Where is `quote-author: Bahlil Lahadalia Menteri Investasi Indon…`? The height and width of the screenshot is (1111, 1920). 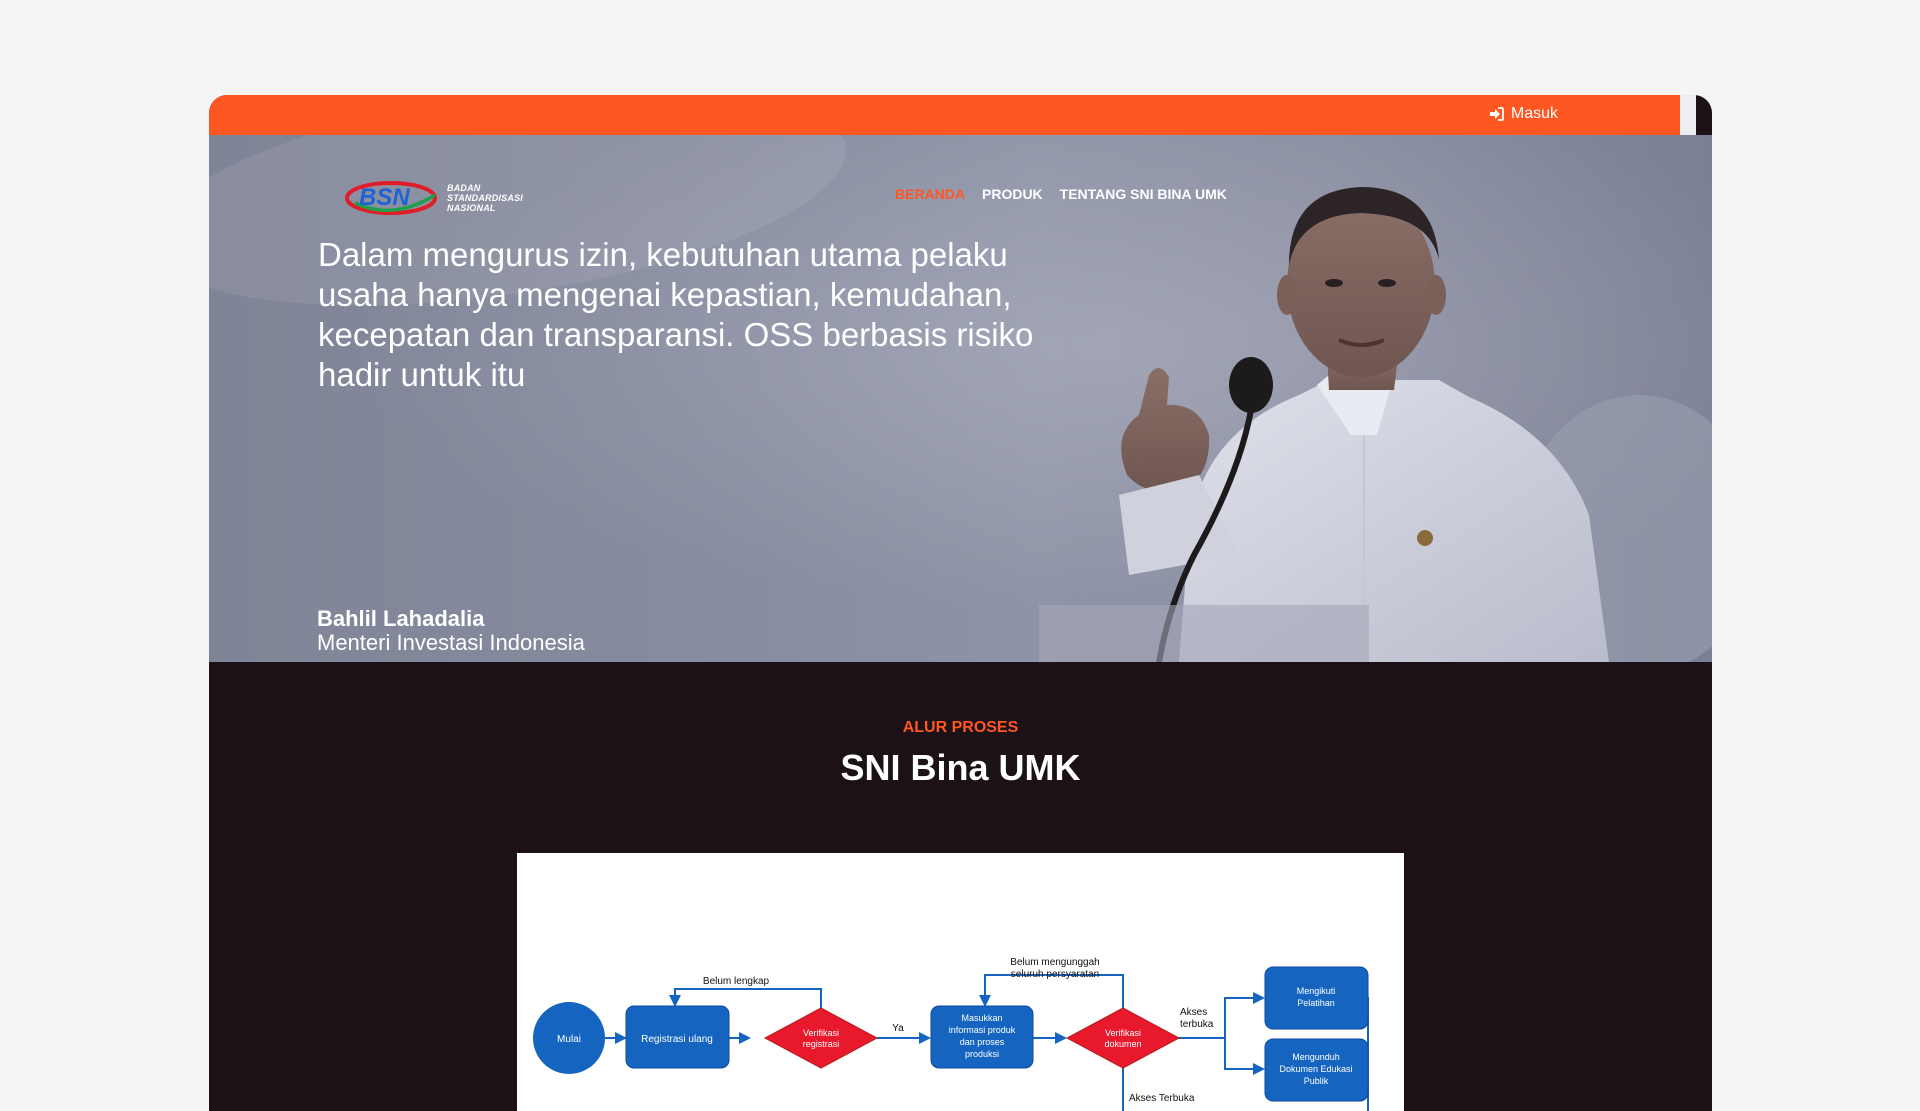
quote-author: Bahlil Lahadalia Menteri Investasi Indon… is located at coordinates (451, 631).